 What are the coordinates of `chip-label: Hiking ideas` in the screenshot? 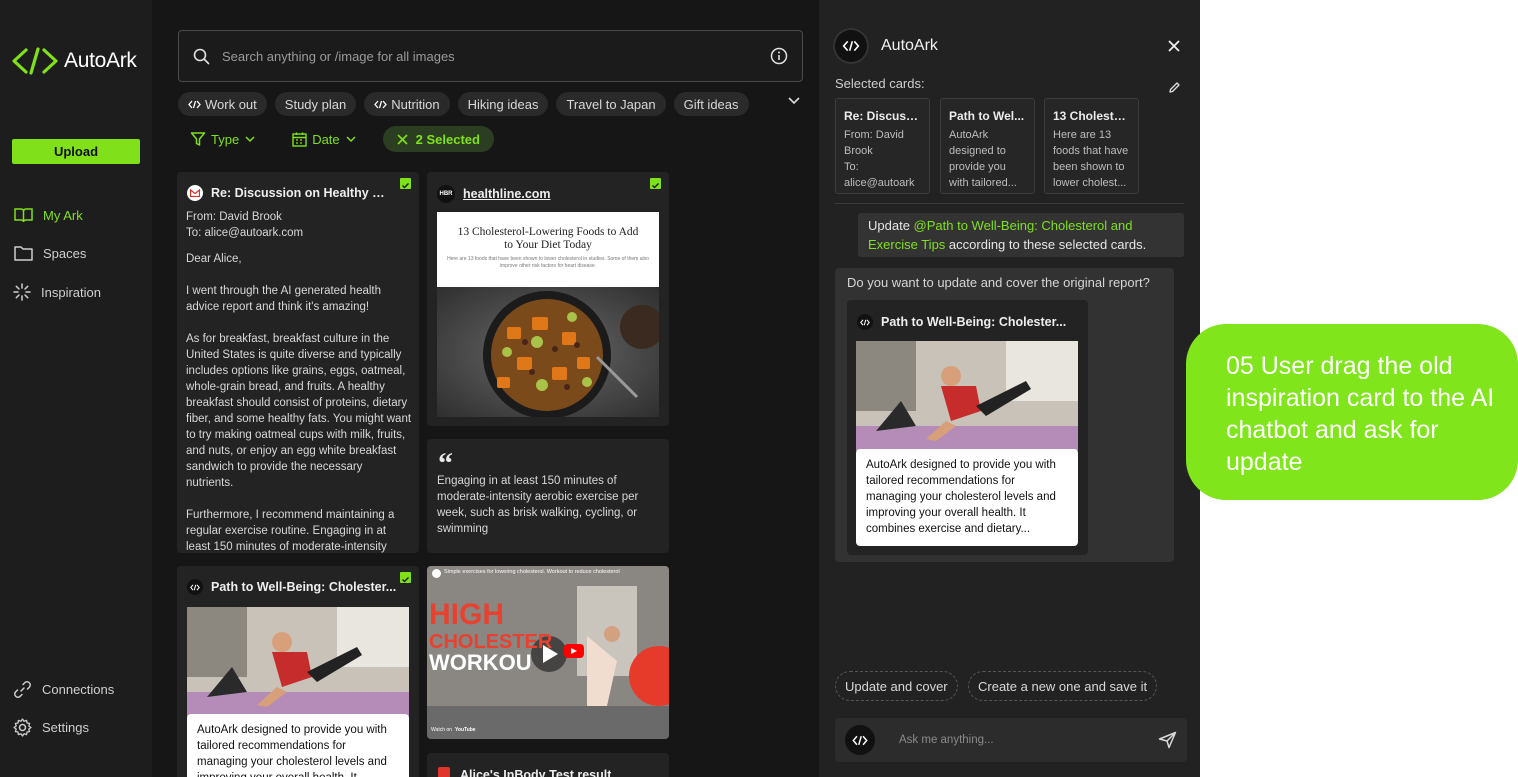 It's located at (503, 104).